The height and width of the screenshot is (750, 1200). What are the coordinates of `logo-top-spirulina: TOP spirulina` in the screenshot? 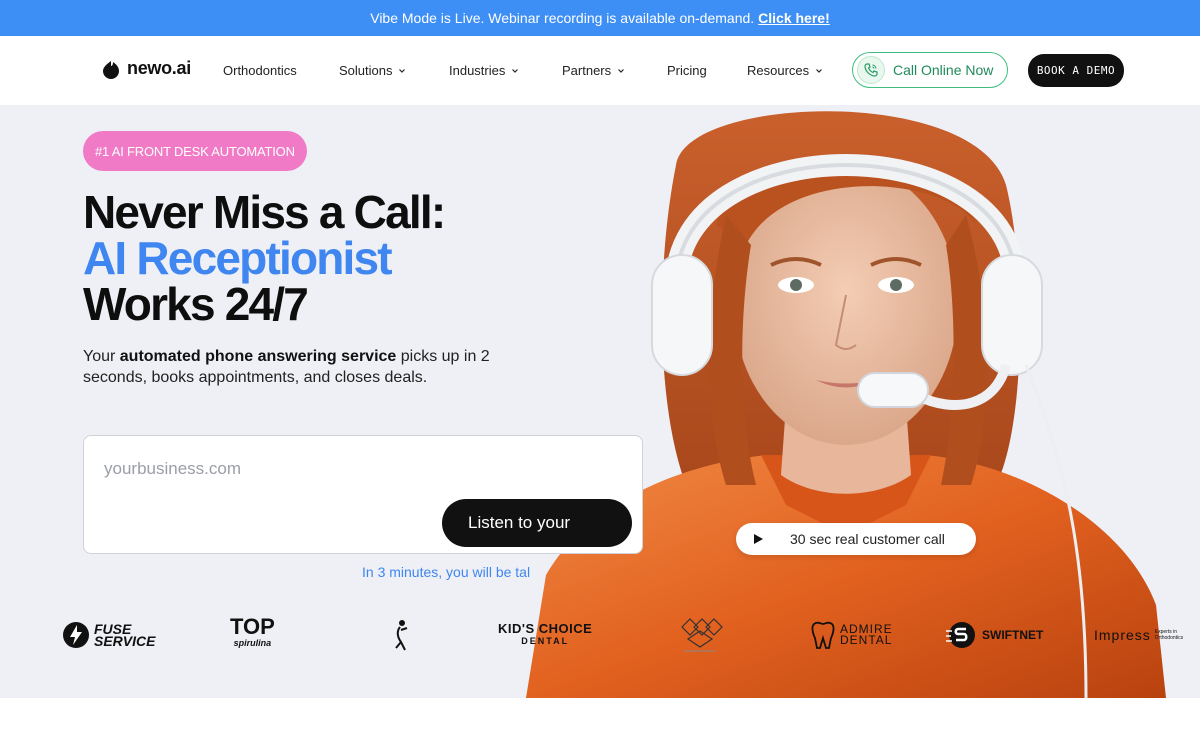 It's located at (252, 635).